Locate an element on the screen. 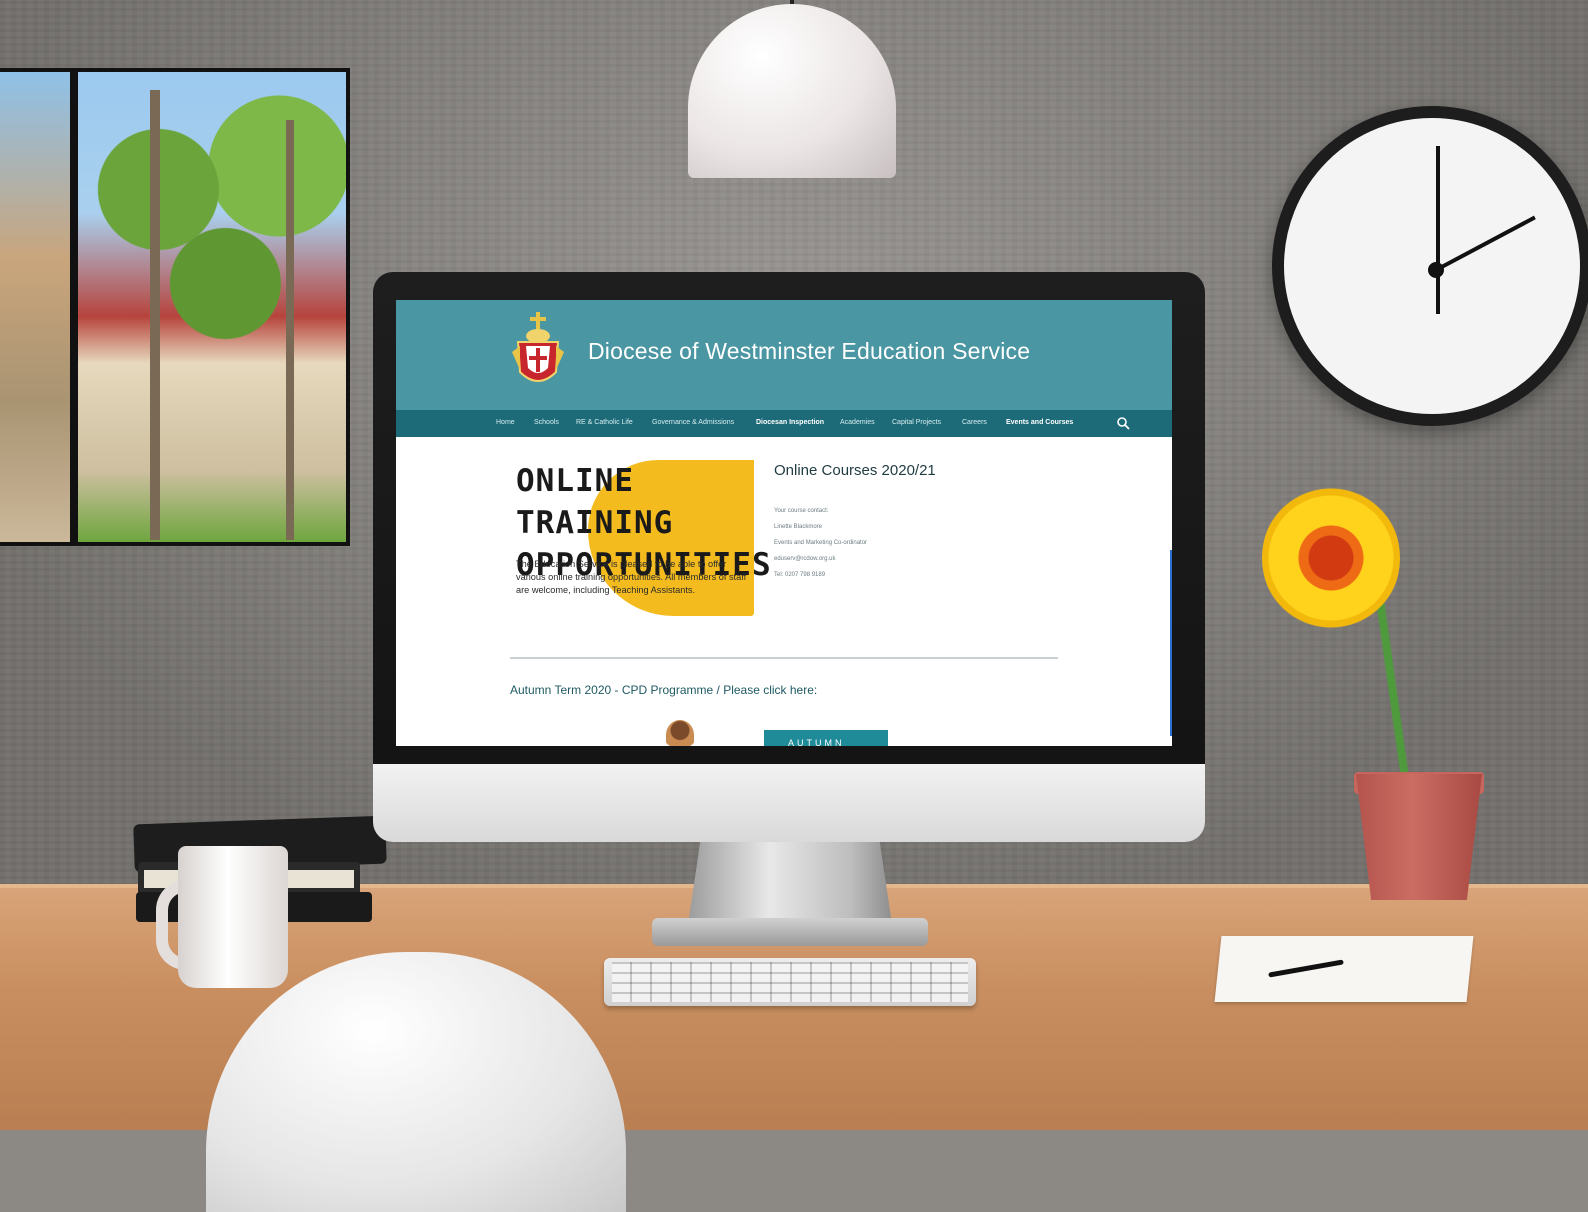 The image size is (1588, 1212). clock-center-pin is located at coordinates (1436, 270).